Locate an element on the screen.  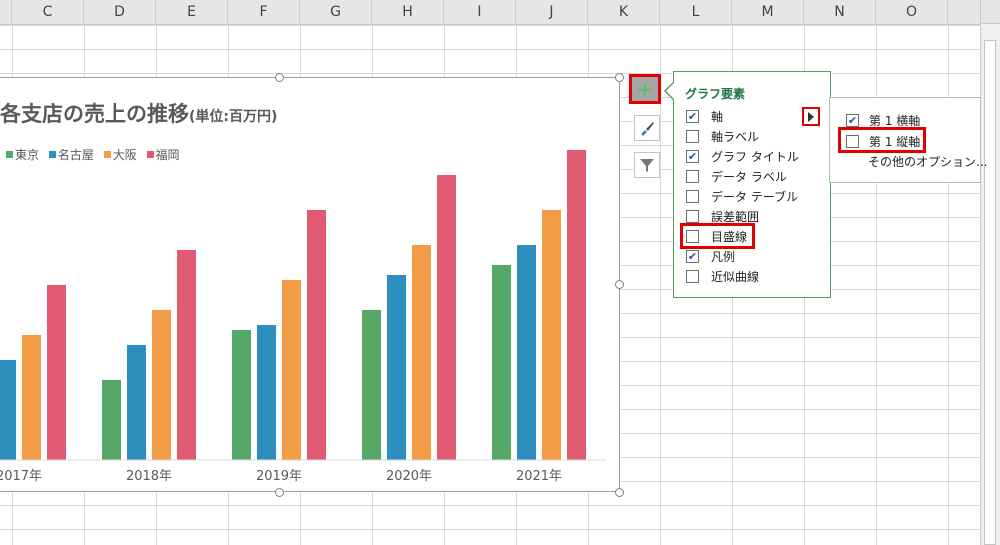
checkbox-data-table is located at coordinates (692, 196).